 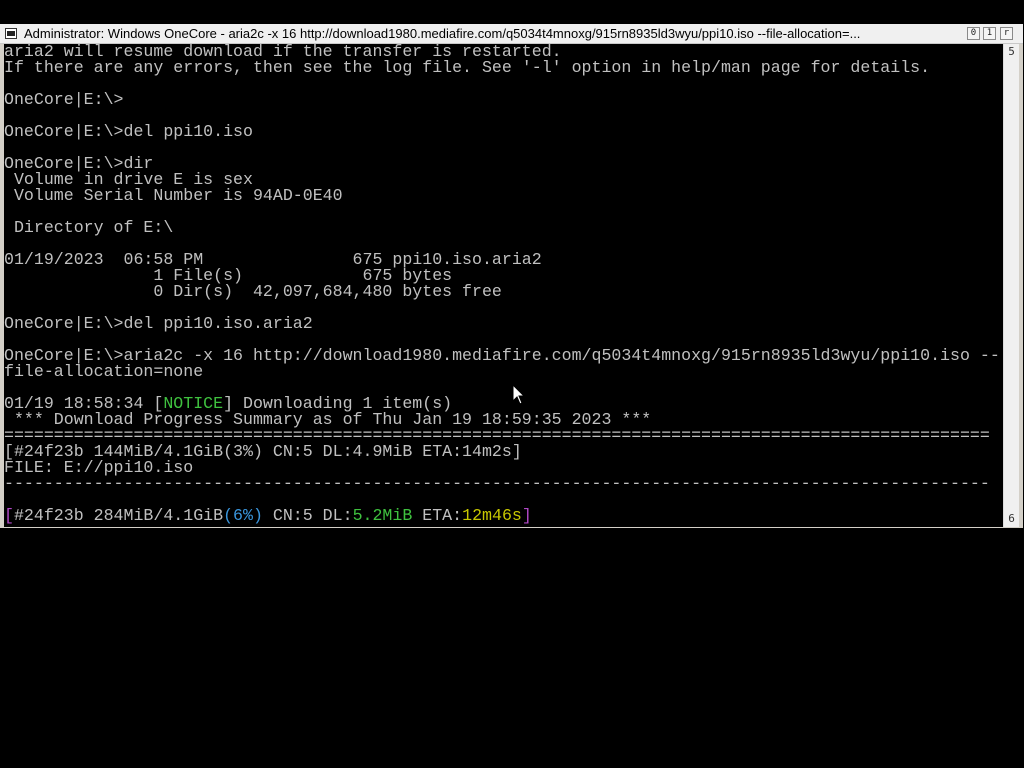 I want to click on minimize-button: 0, so click(x=973, y=33).